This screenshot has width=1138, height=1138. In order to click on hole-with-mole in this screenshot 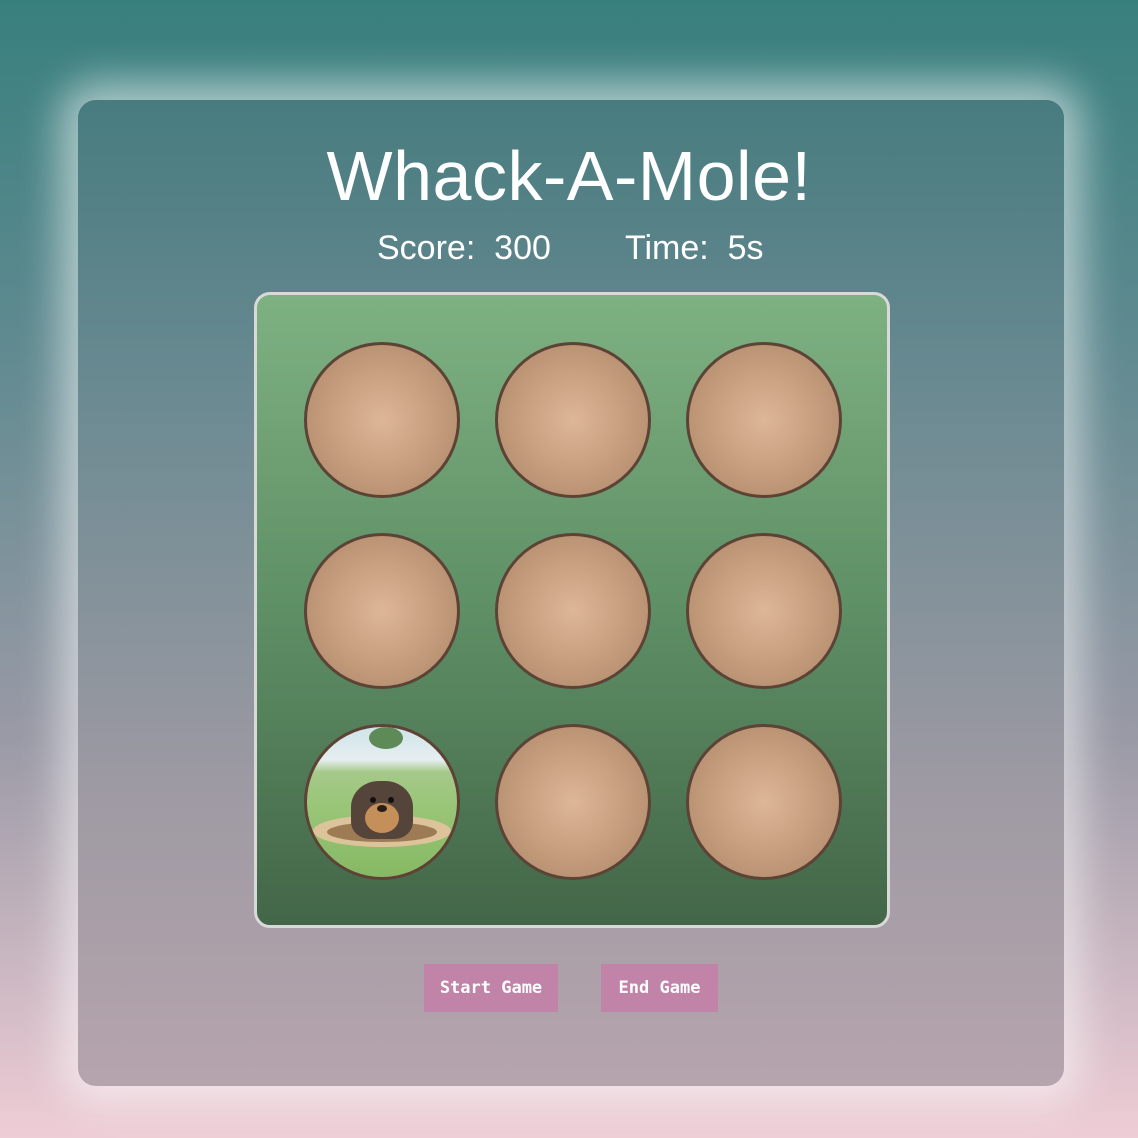, I will do `click(382, 802)`.